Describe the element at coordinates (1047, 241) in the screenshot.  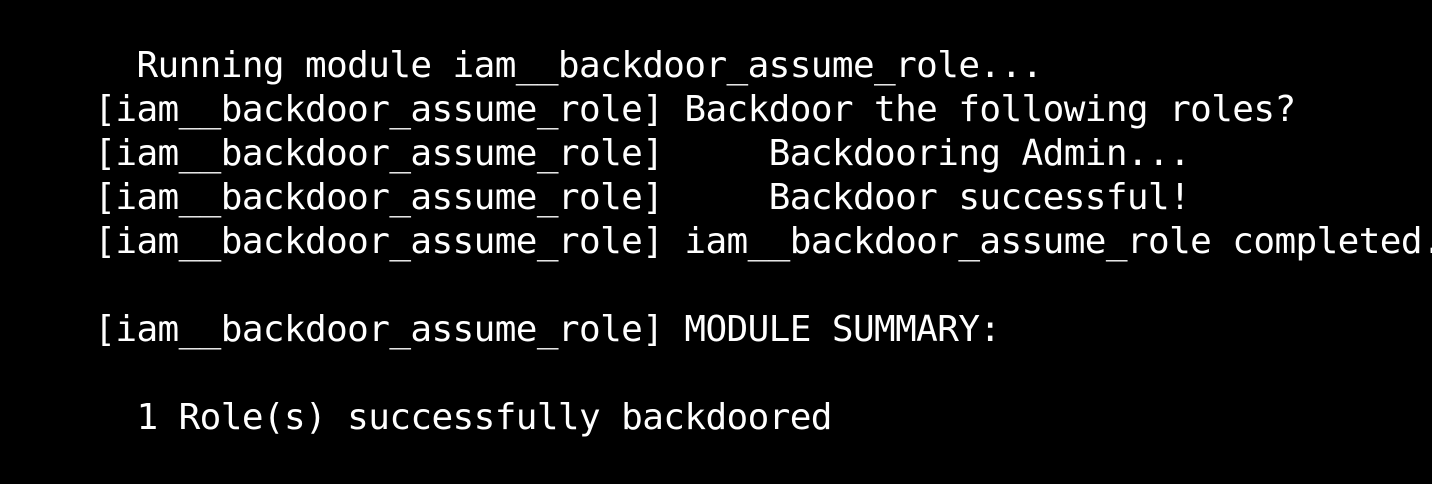
I see `line-text: iam__backdoor_assume_role completed.` at that location.